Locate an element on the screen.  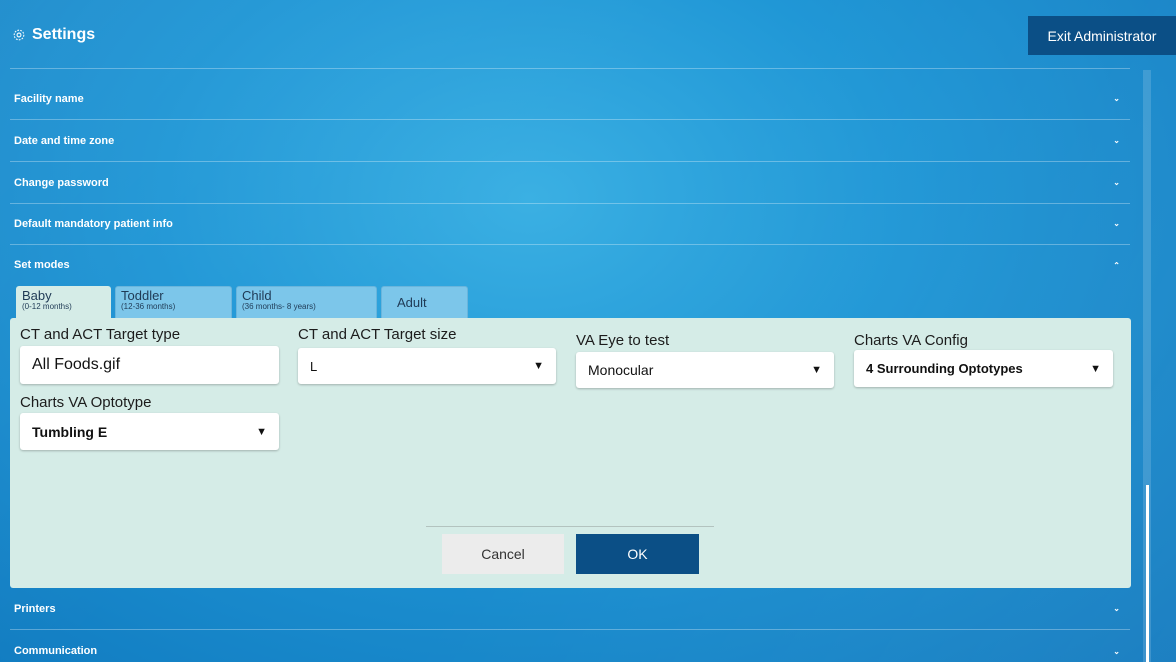
optotype-label: Charts VA Optotype is located at coordinates (86, 402).